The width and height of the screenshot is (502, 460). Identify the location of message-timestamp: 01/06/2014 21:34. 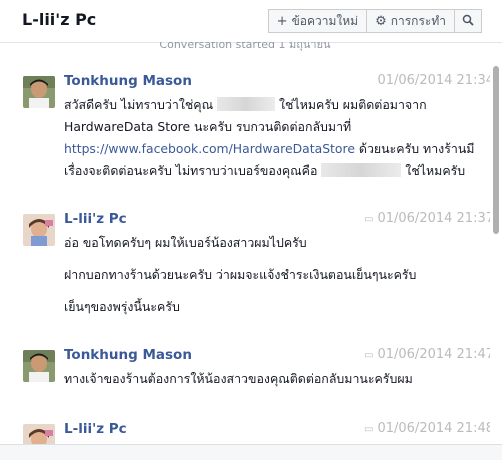
(433, 80).